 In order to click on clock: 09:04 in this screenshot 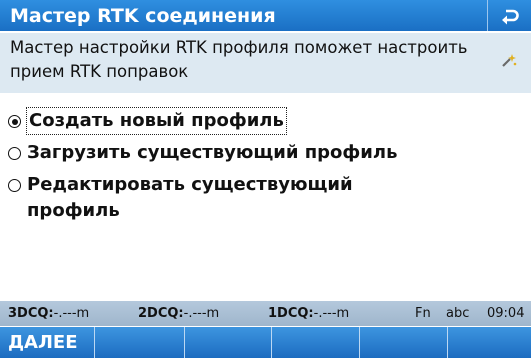, I will do `click(506, 313)`.